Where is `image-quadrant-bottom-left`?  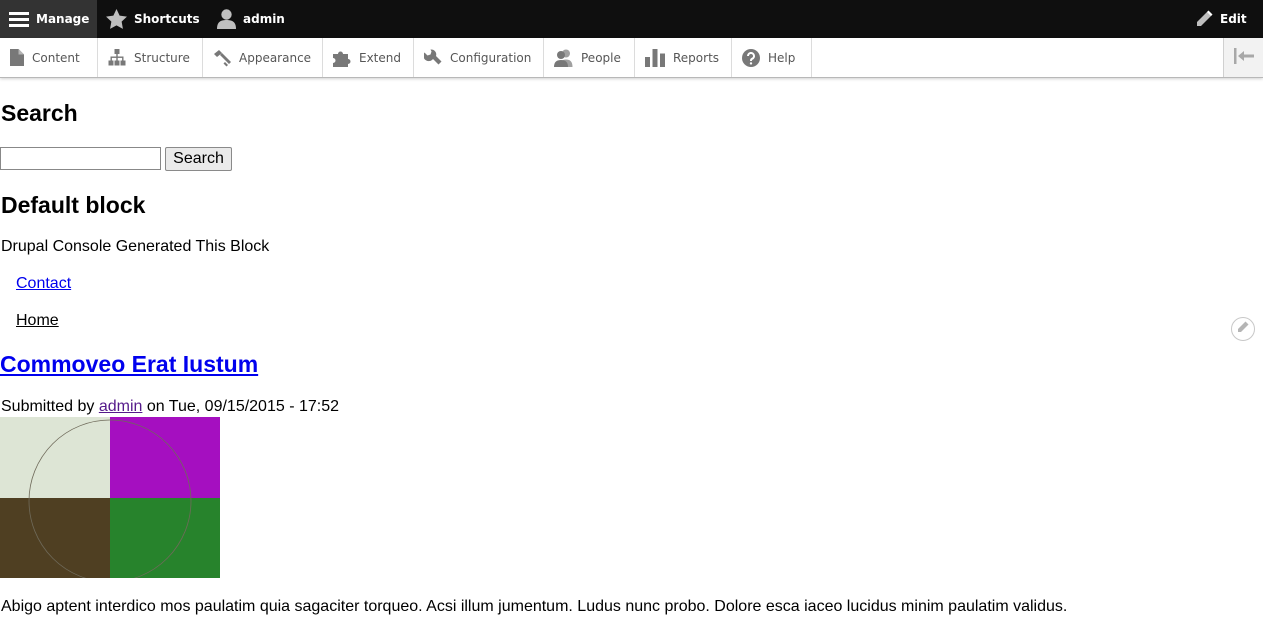
image-quadrant-bottom-left is located at coordinates (55, 538).